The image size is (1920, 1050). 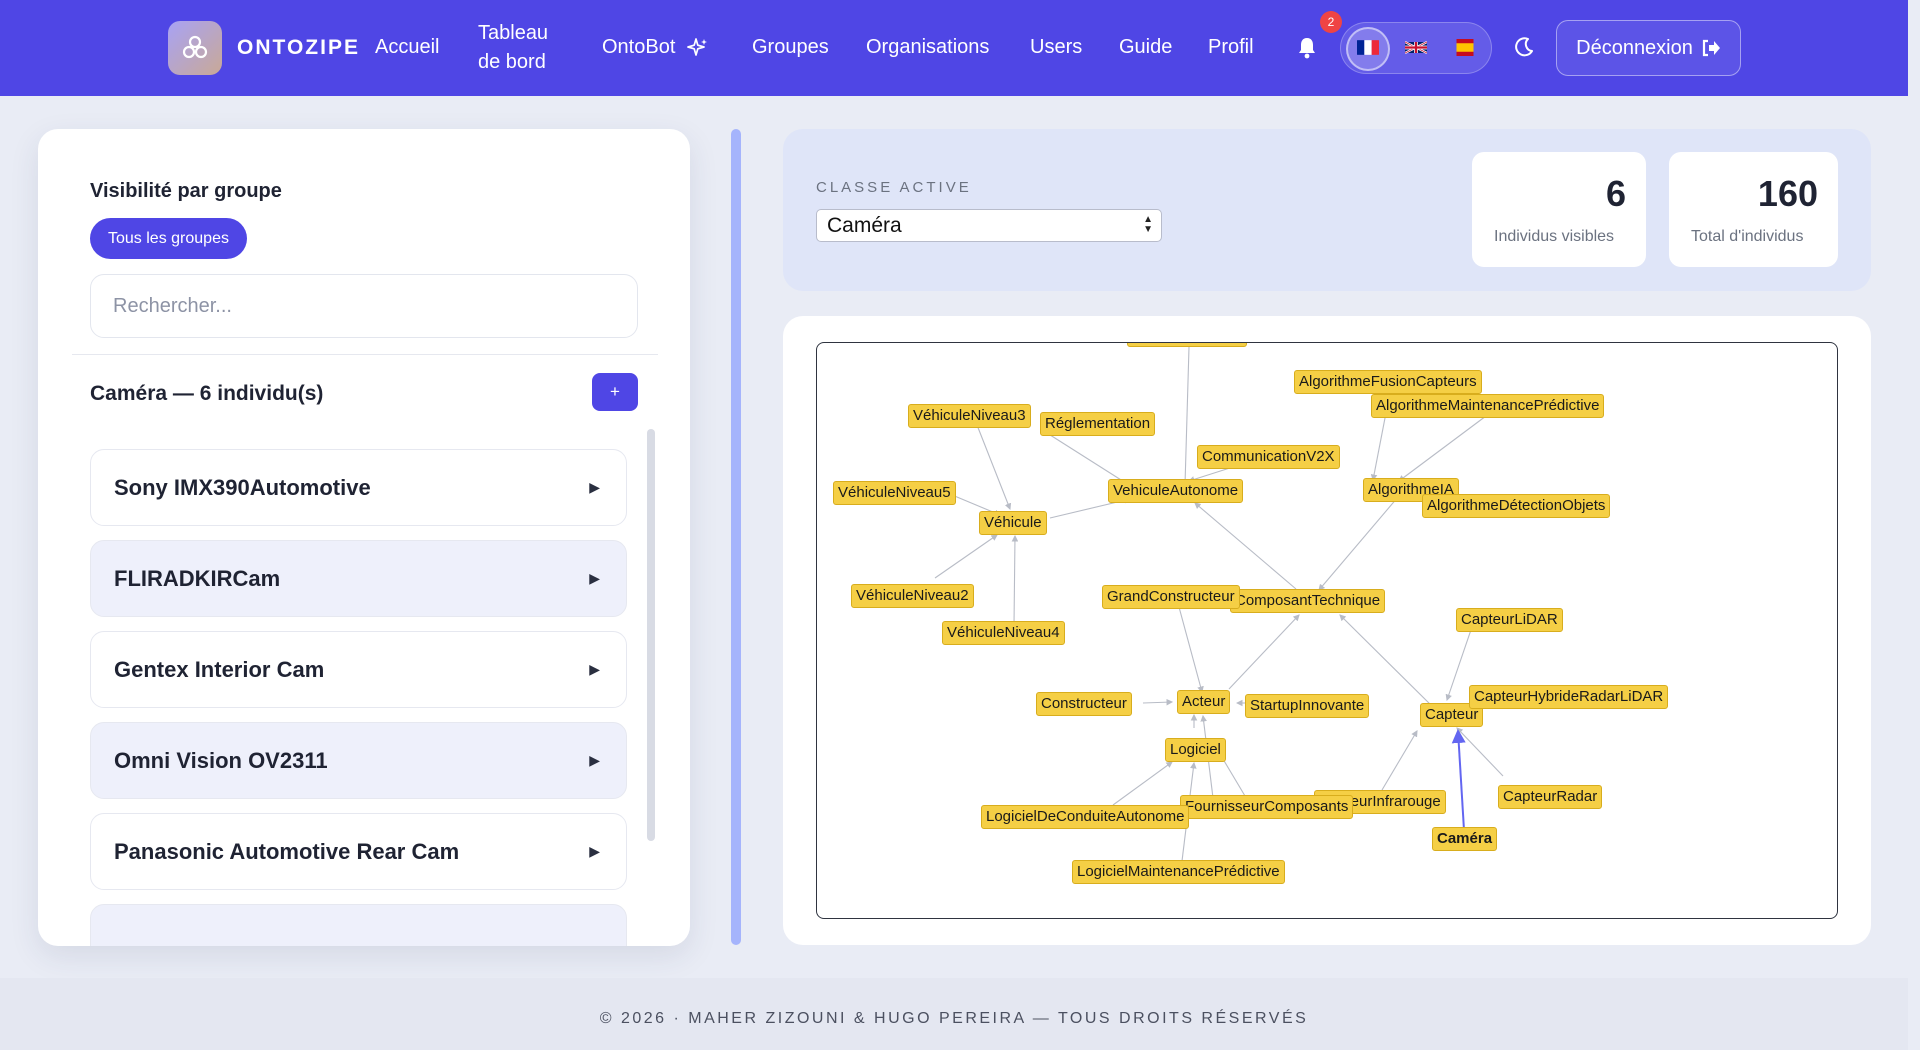 I want to click on select-arrows-icon: ▲ ▼, so click(x=1148, y=224).